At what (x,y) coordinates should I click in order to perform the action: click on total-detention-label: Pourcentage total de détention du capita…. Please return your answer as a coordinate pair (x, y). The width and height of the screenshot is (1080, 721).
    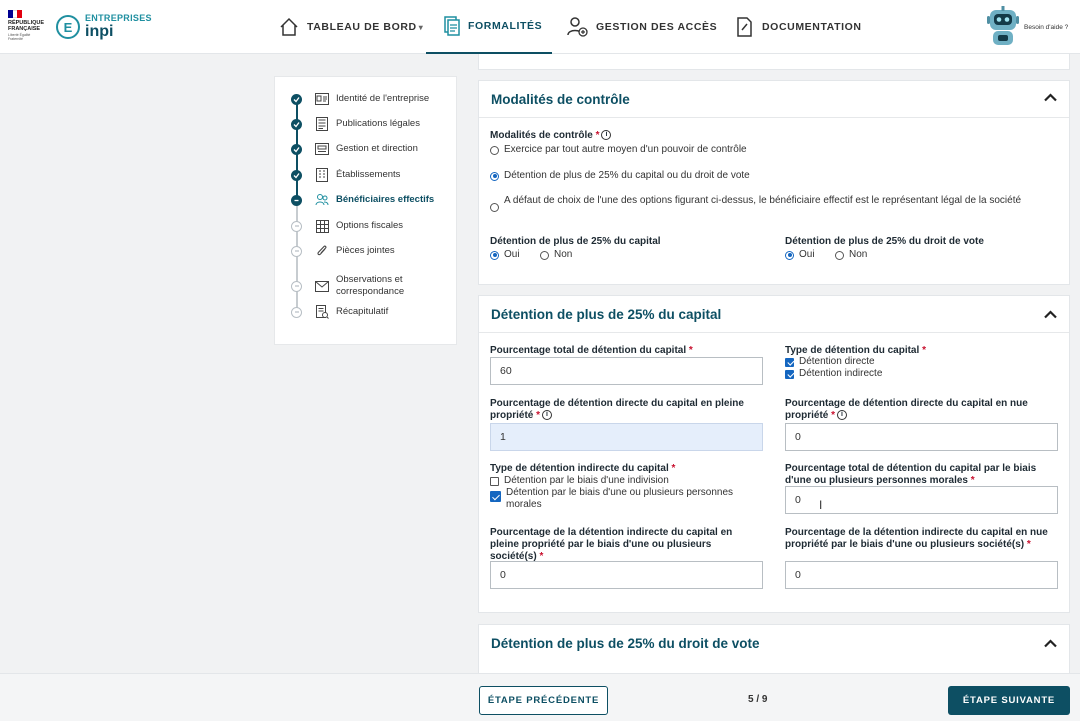
    Looking at the image, I should click on (591, 350).